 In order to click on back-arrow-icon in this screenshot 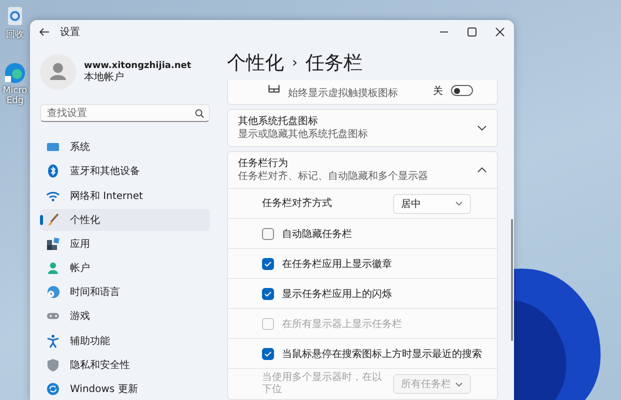, I will do `click(44, 32)`.